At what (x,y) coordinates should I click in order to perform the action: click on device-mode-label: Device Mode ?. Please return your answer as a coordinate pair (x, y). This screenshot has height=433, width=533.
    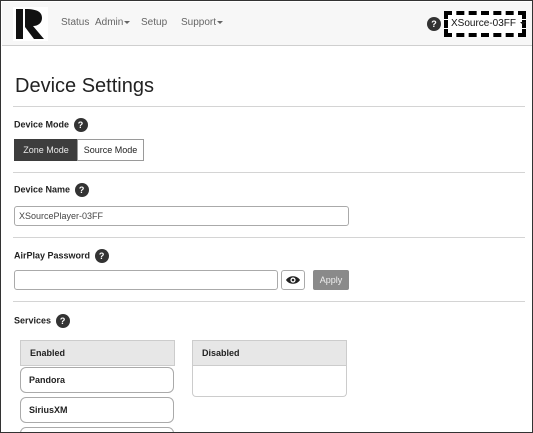
    Looking at the image, I should click on (51, 125).